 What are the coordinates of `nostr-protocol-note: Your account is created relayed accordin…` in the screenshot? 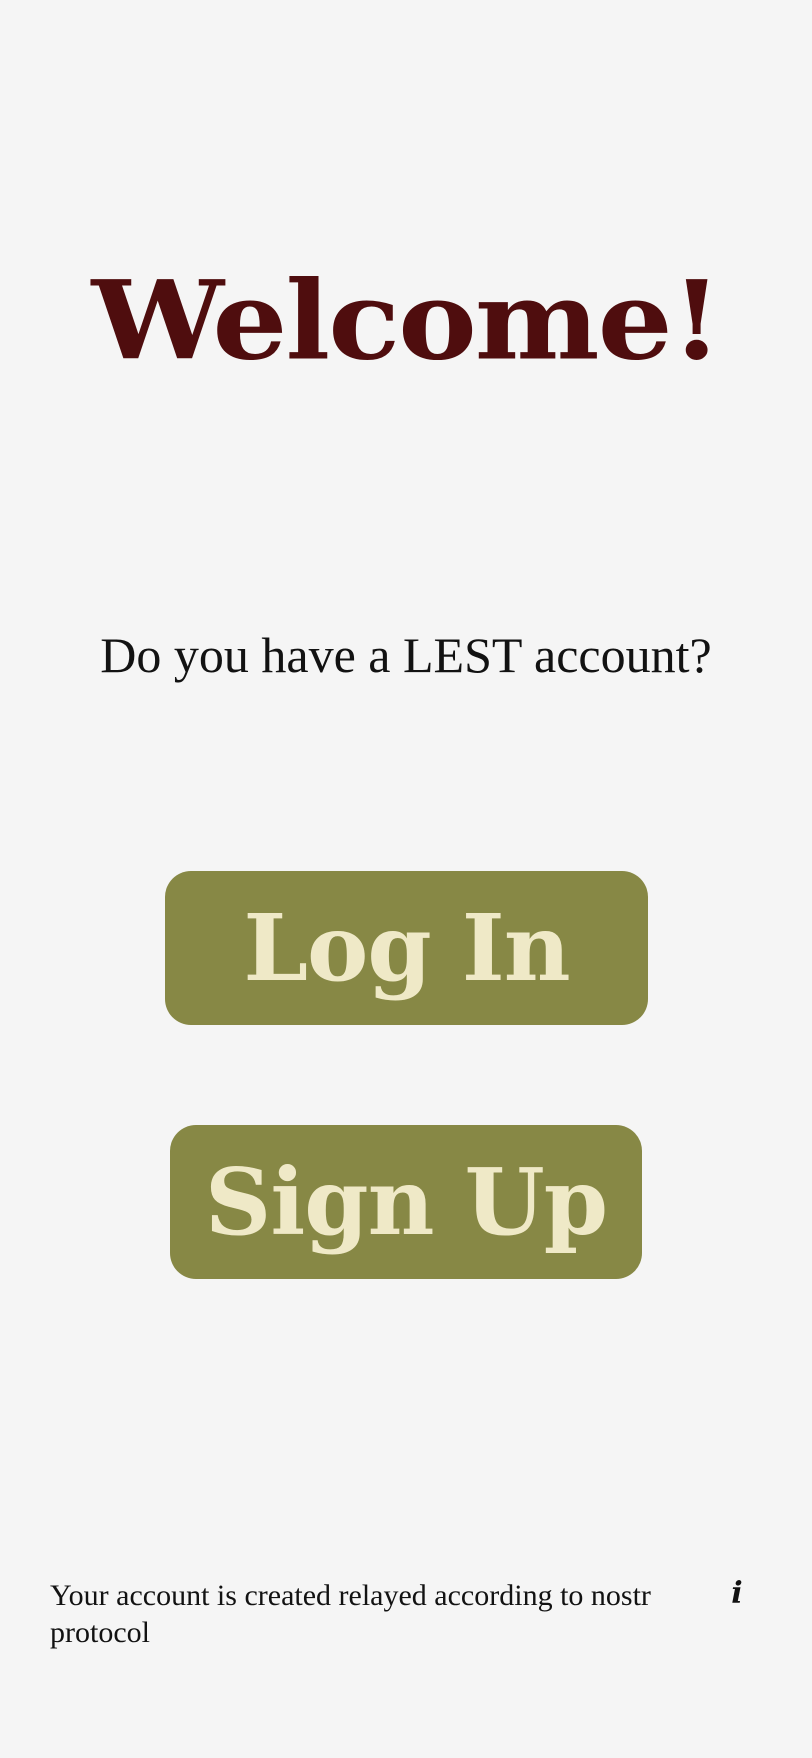 It's located at (350, 1614).